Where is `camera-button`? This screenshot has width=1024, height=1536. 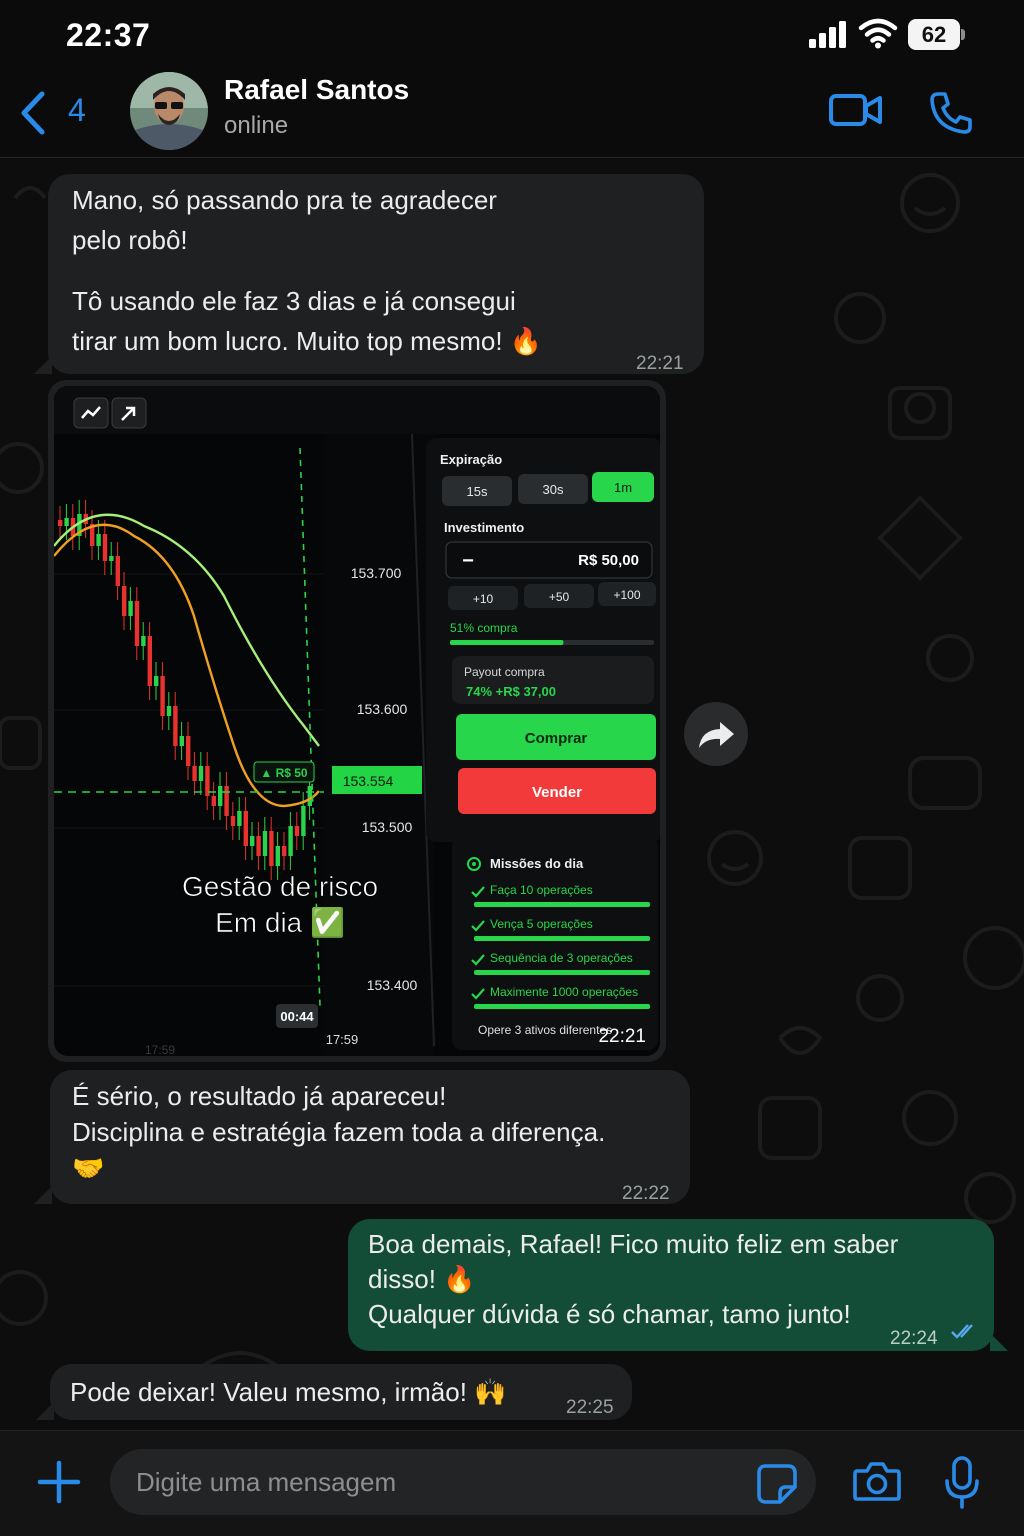
camera-button is located at coordinates (877, 1483).